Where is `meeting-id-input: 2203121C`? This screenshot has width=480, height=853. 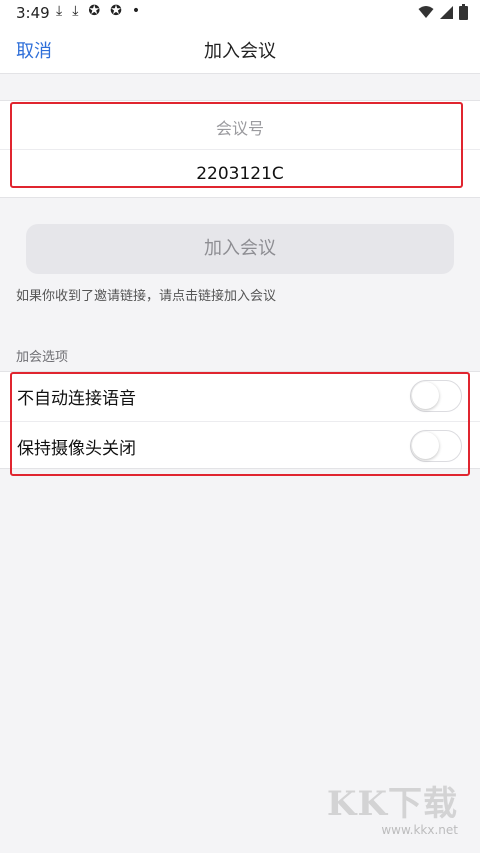
meeting-id-input: 2203121C is located at coordinates (240, 174).